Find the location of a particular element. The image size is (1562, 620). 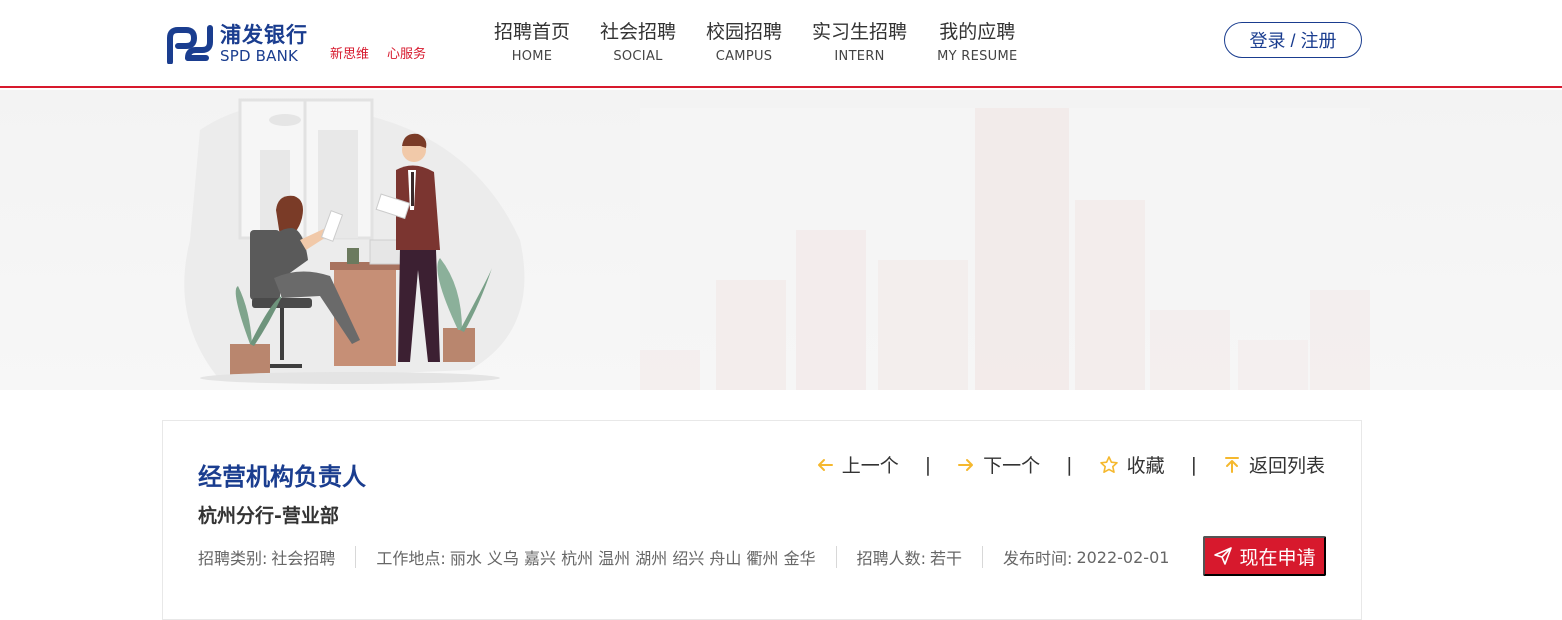

nav-sublabel: SOCIAL is located at coordinates (638, 56).